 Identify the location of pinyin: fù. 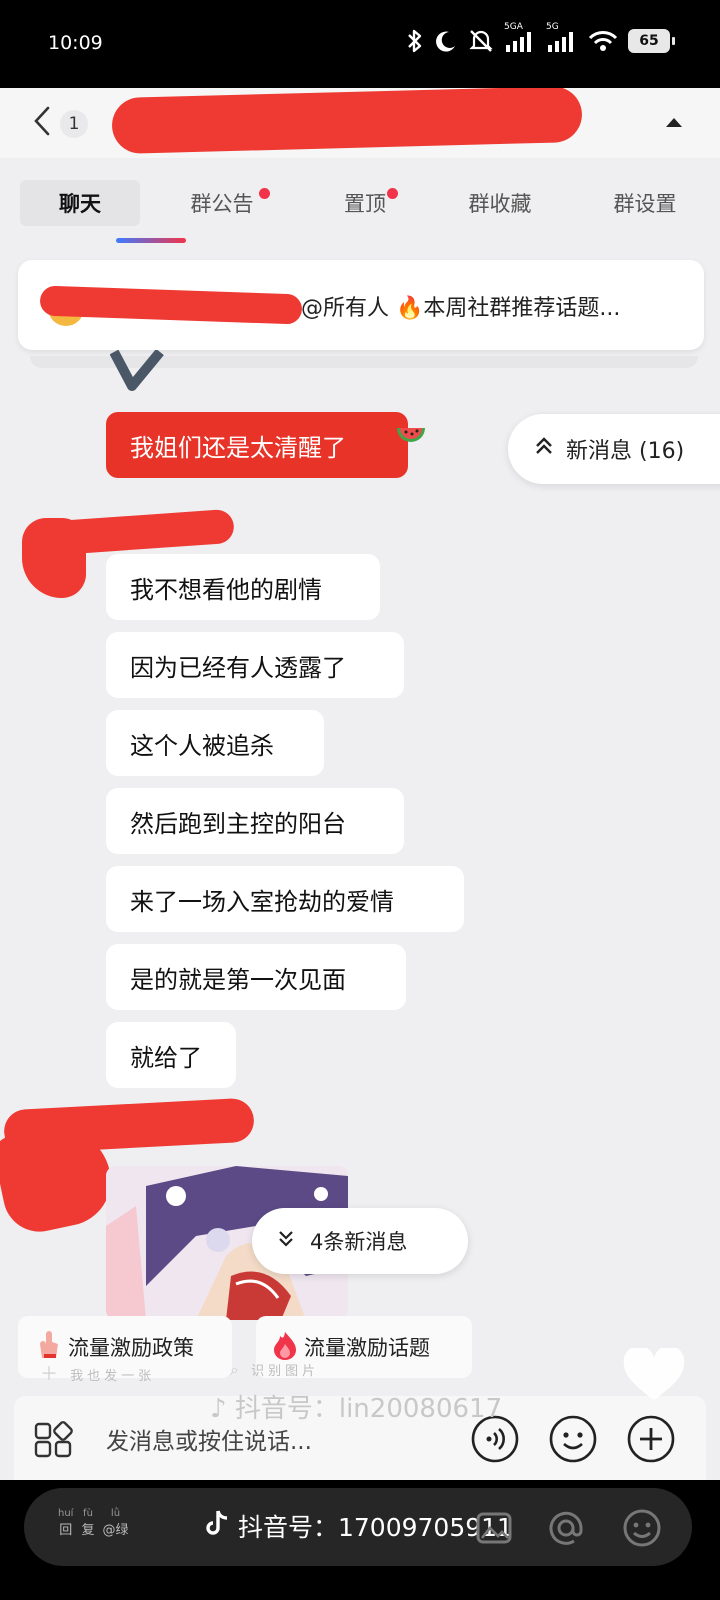
(88, 1513).